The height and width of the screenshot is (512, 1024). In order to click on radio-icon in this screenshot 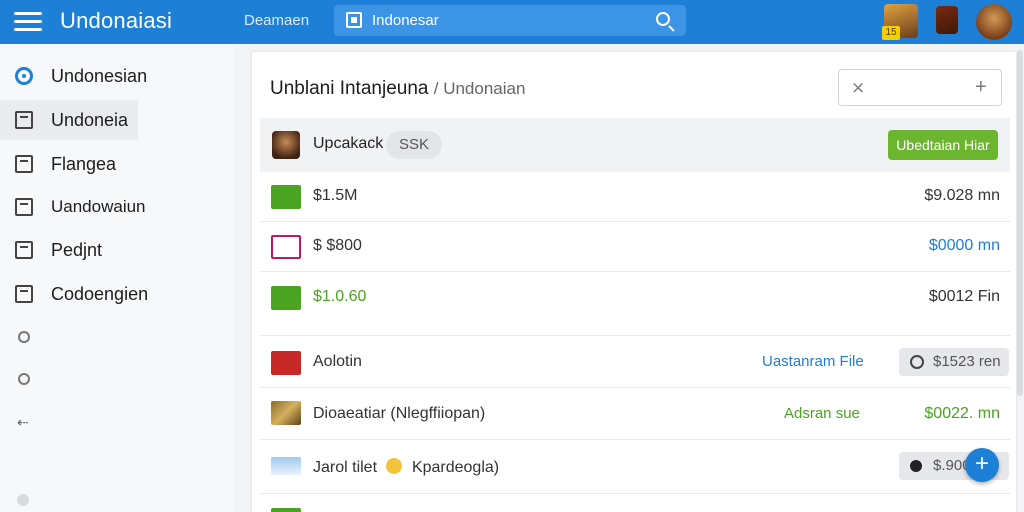, I will do `click(24, 76)`.